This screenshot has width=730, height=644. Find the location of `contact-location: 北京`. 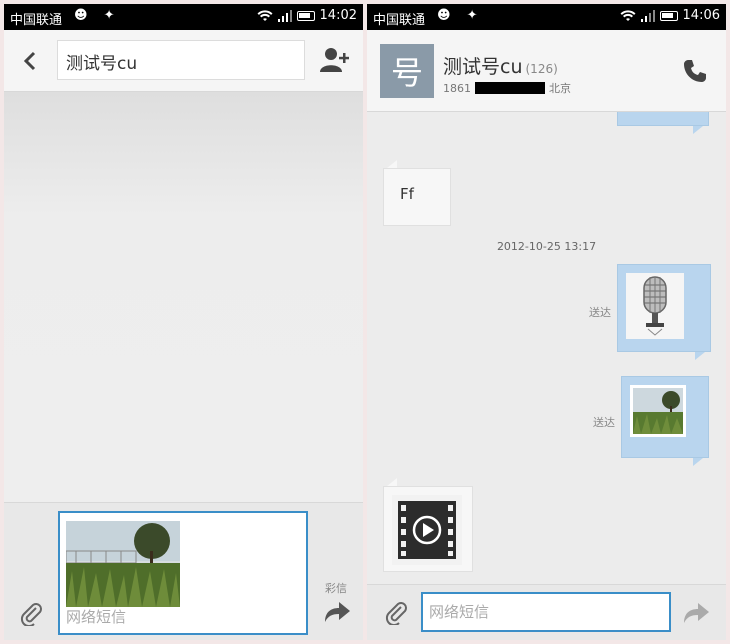

contact-location: 北京 is located at coordinates (560, 88).